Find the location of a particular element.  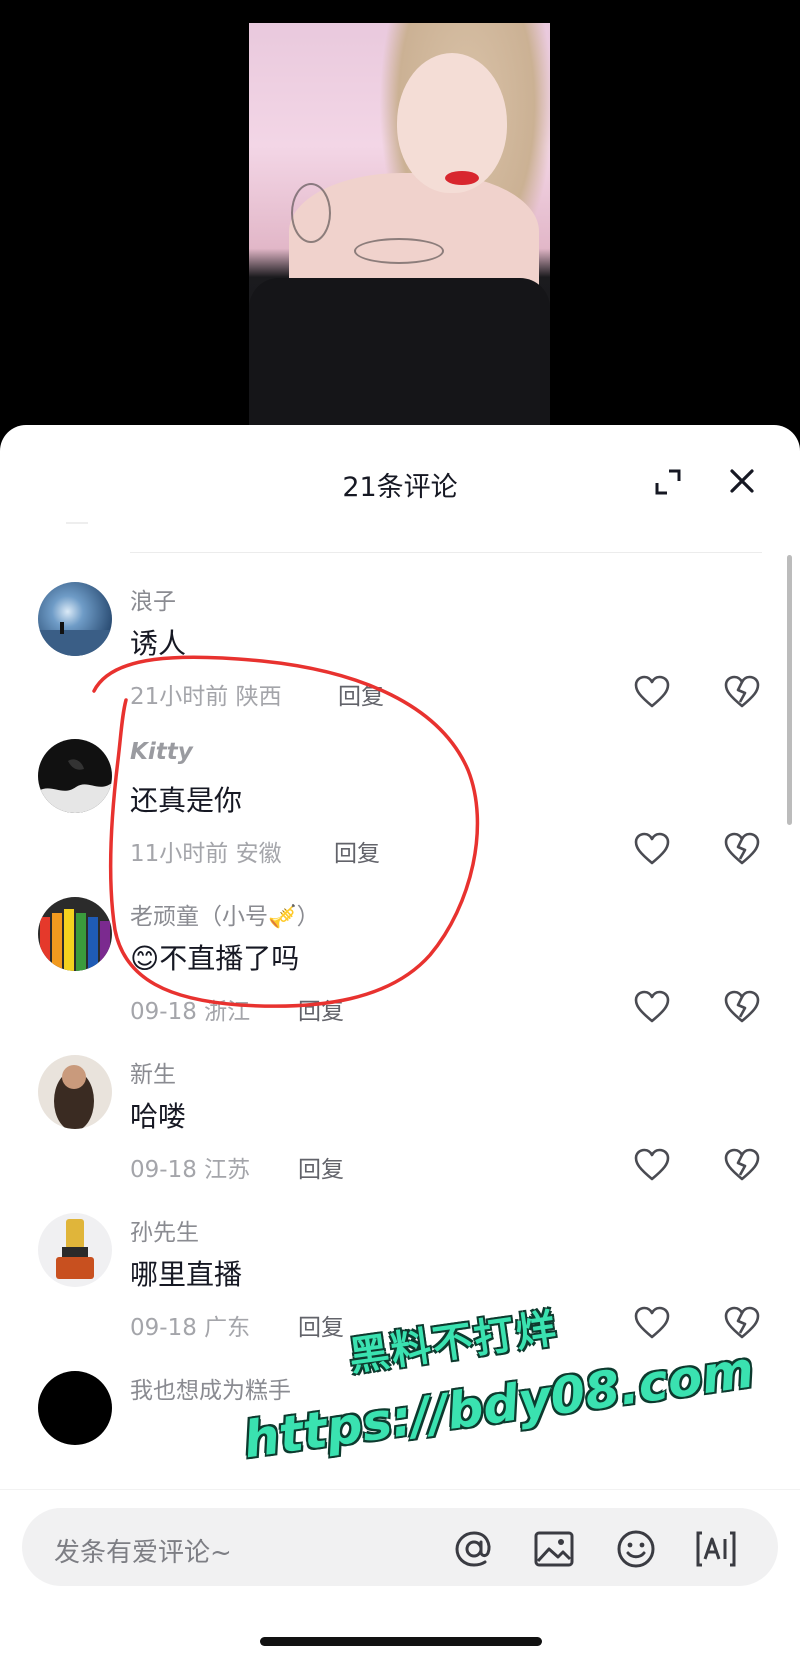

comment-meta: 09-18 广东 is located at coordinates (190, 1325).